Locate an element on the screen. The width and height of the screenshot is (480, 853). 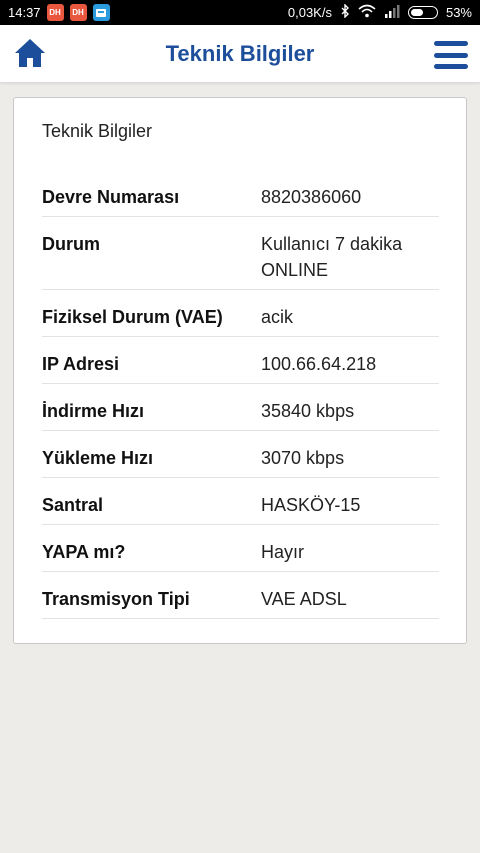
menu-button is located at coordinates (451, 55).